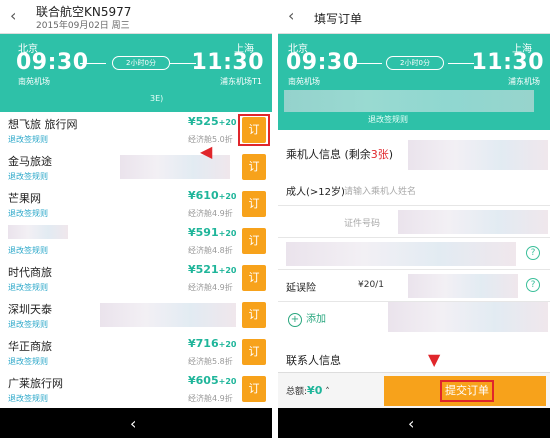 This screenshot has height=438, width=550. Describe the element at coordinates (315, 390) in the screenshot. I see `total-amount: ¥0` at that location.